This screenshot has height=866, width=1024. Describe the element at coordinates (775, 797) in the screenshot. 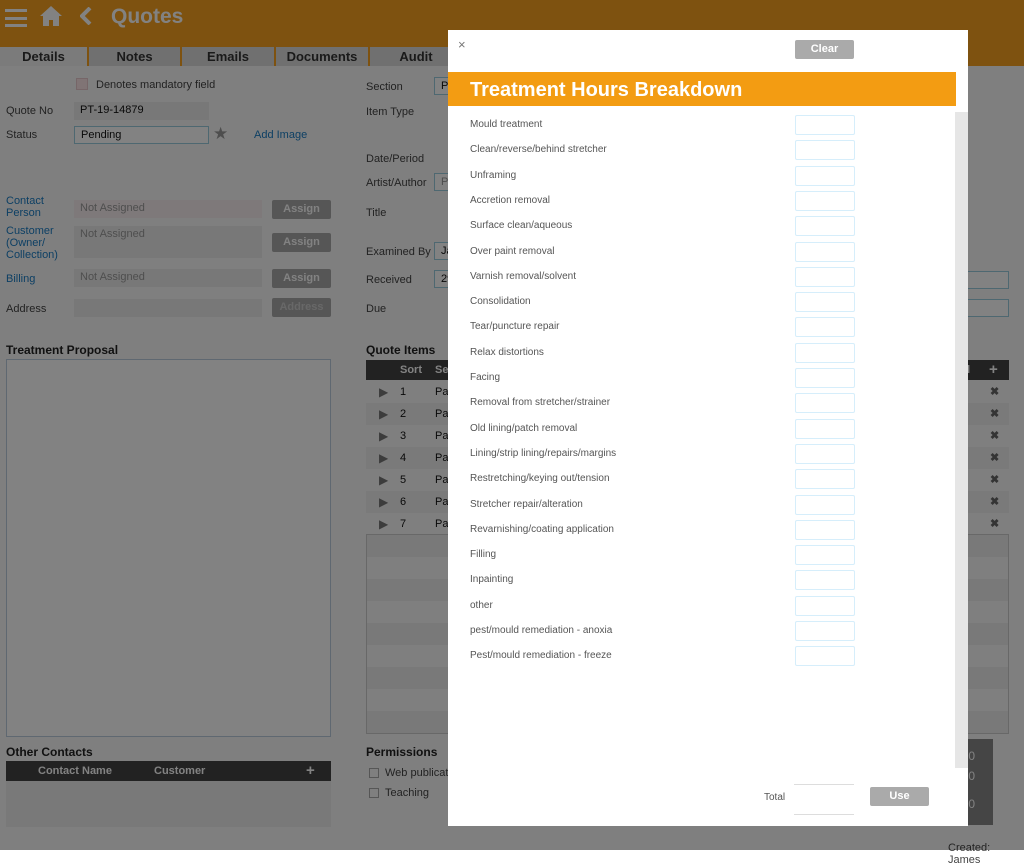

I see `total-label: Total` at that location.